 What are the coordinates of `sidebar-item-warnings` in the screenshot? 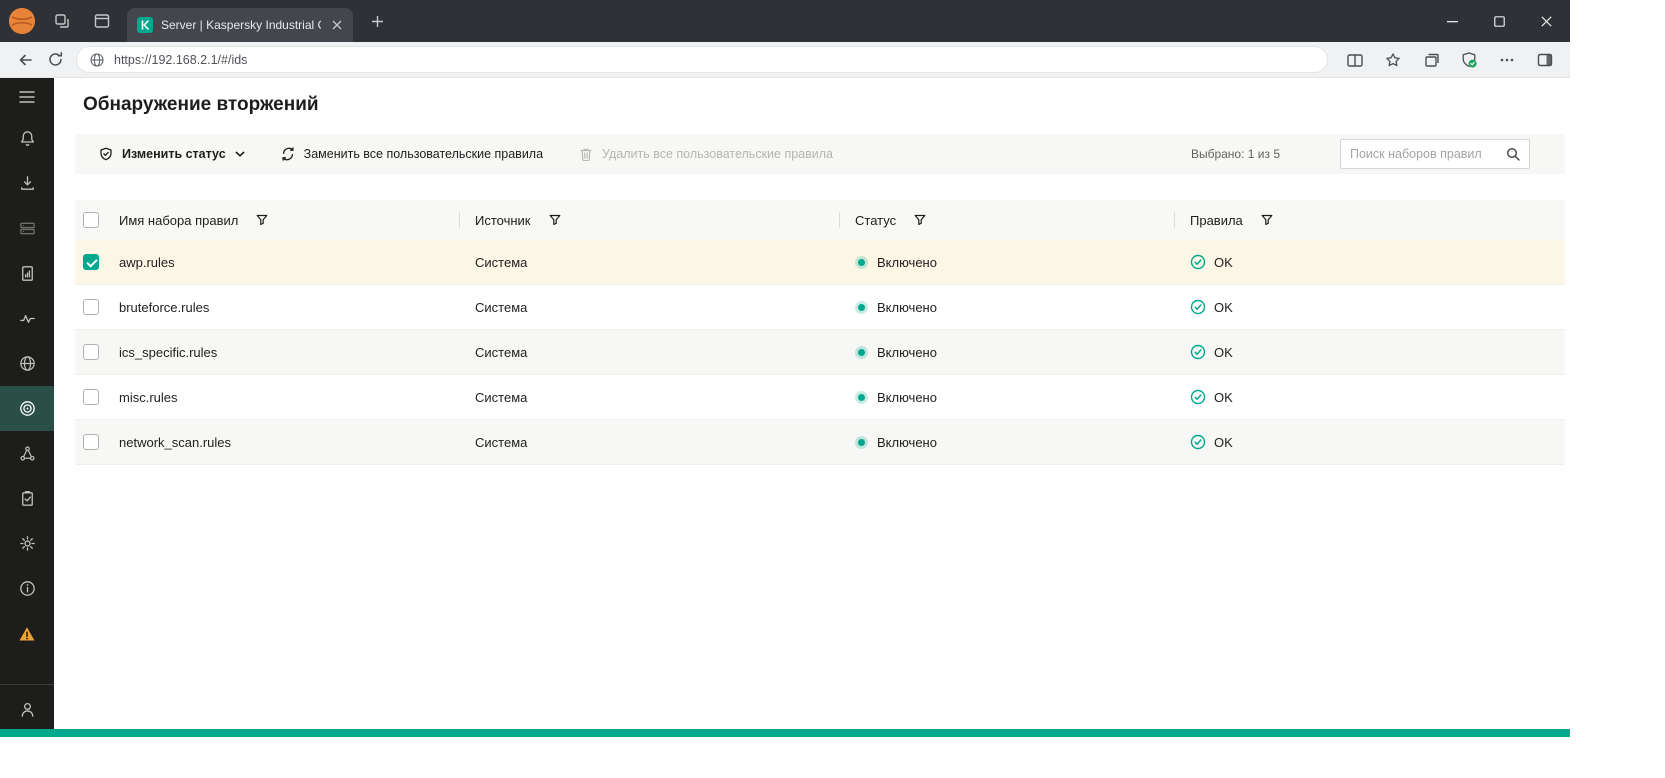 It's located at (27, 633).